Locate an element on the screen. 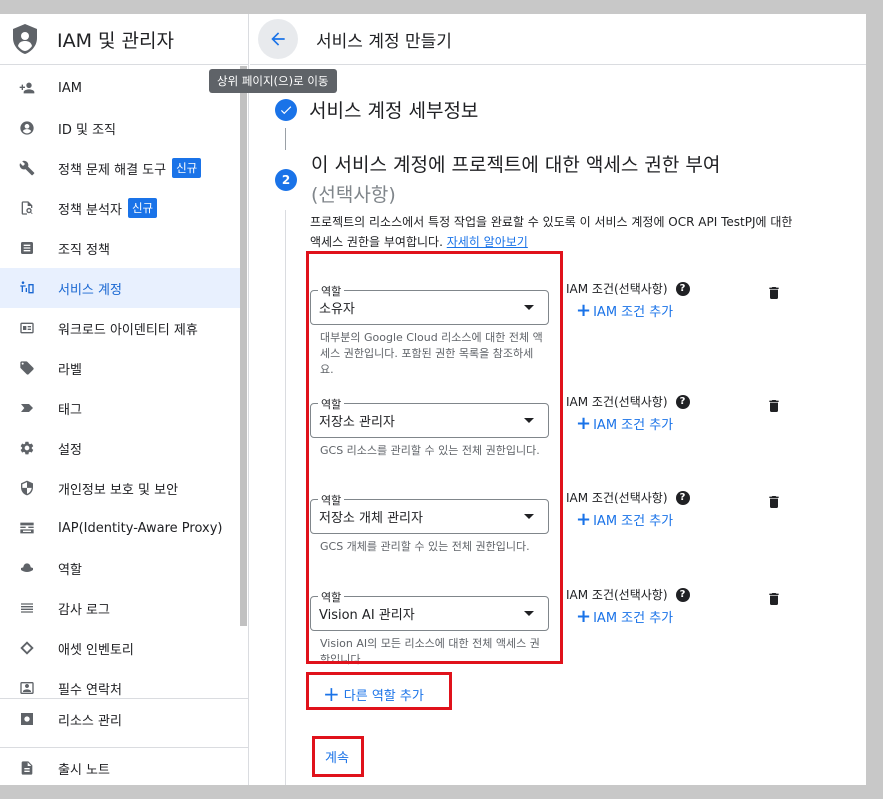  sidebar-item-label: 조직 정책 is located at coordinates (84, 250).